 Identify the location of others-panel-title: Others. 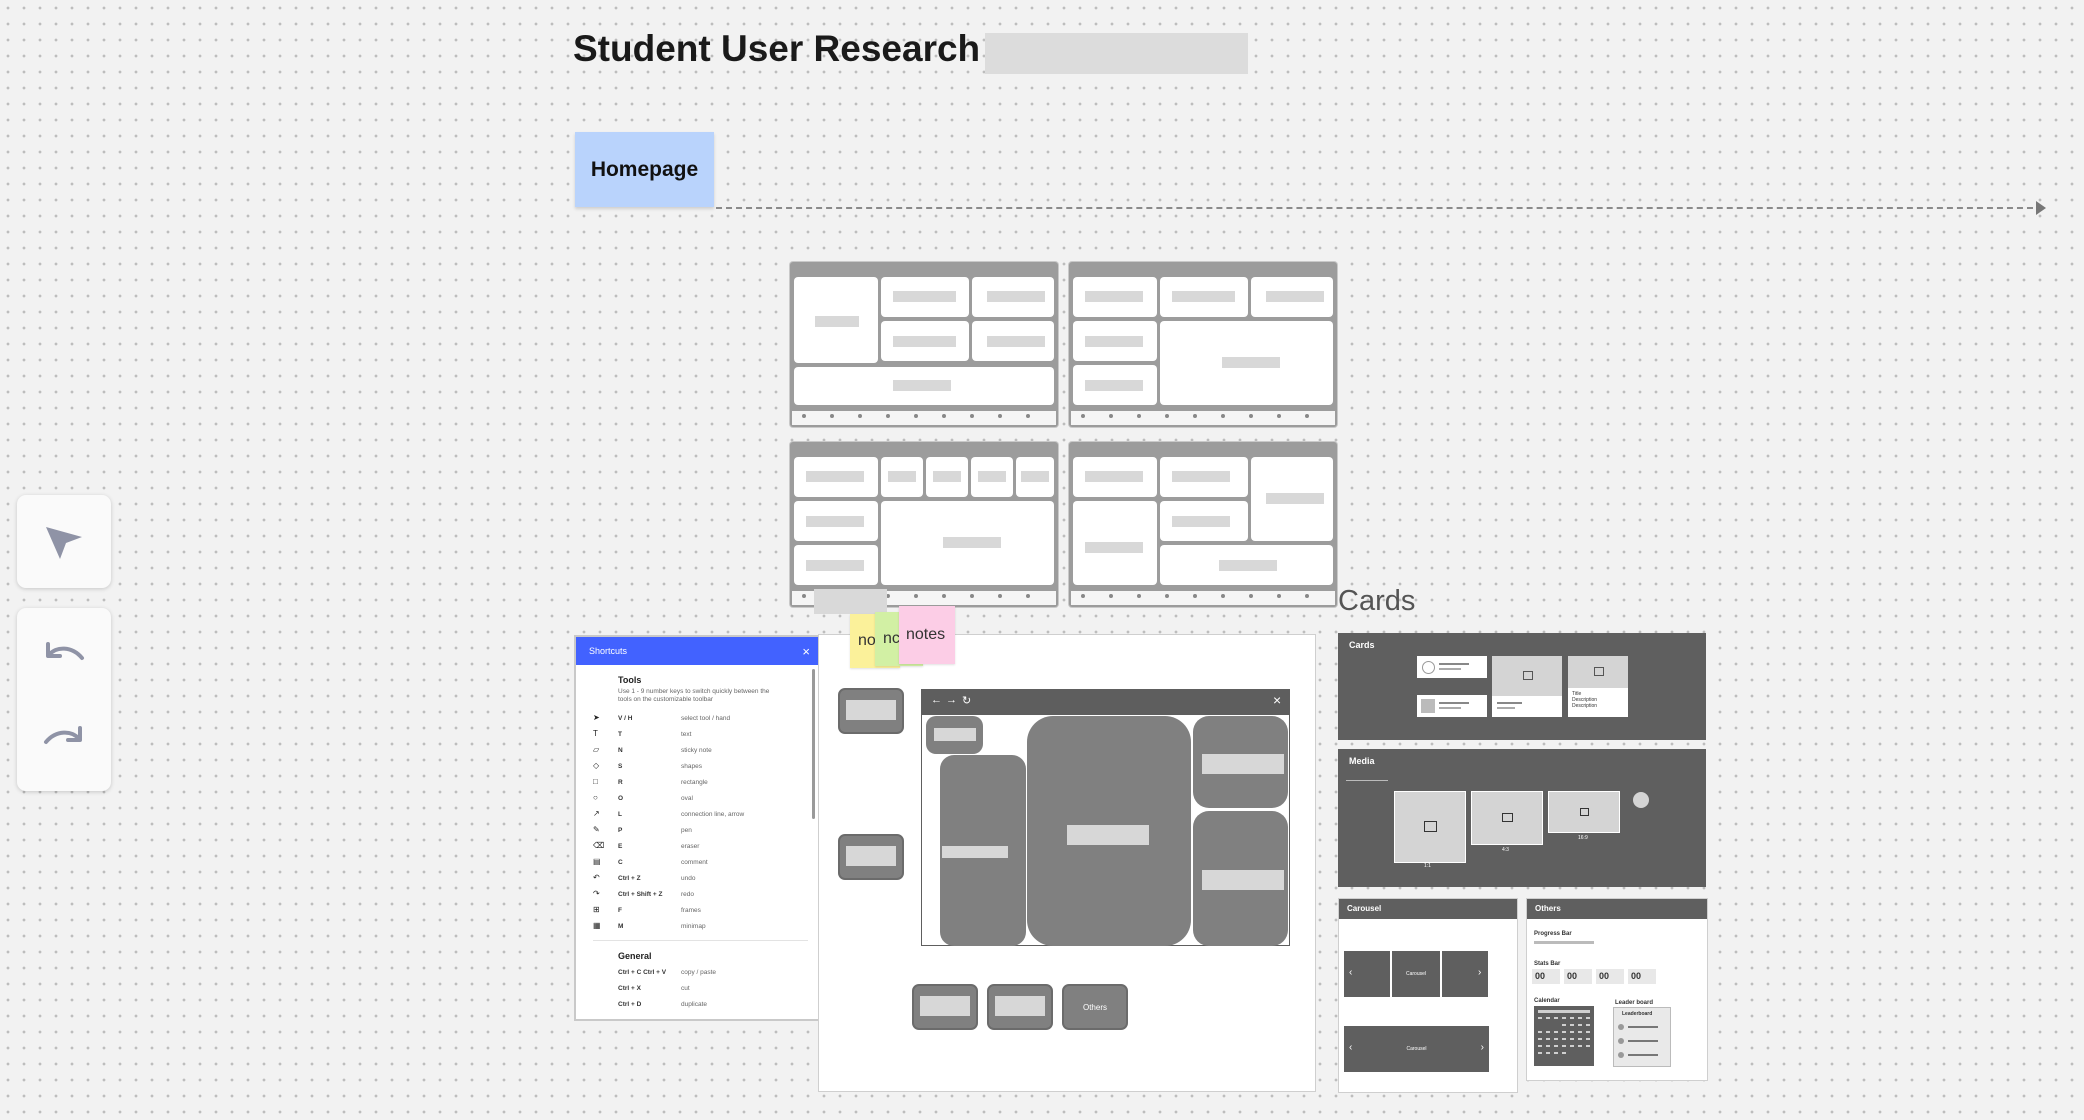
(1617, 909).